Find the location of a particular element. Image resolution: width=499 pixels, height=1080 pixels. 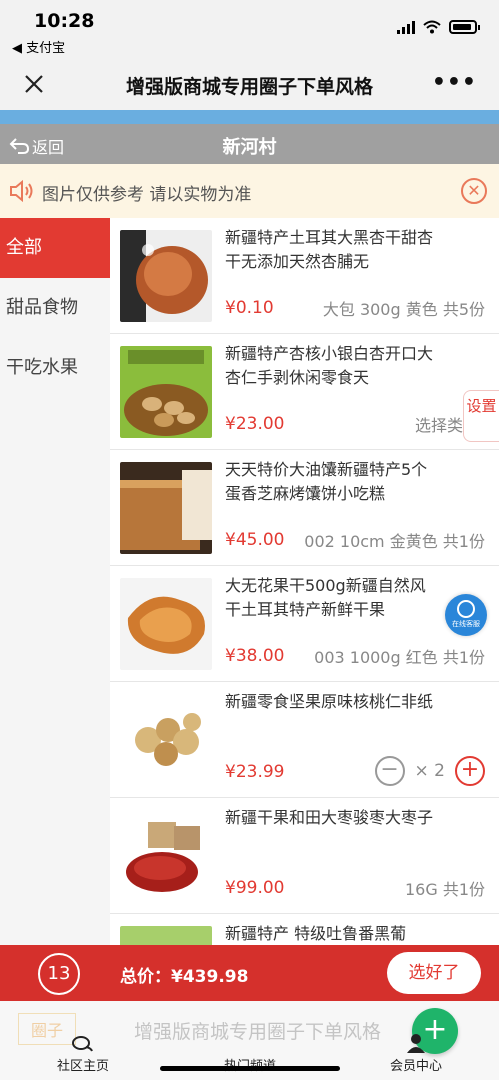

product-spec: 002 10cm 金黄色 共1份 is located at coordinates (394, 541).